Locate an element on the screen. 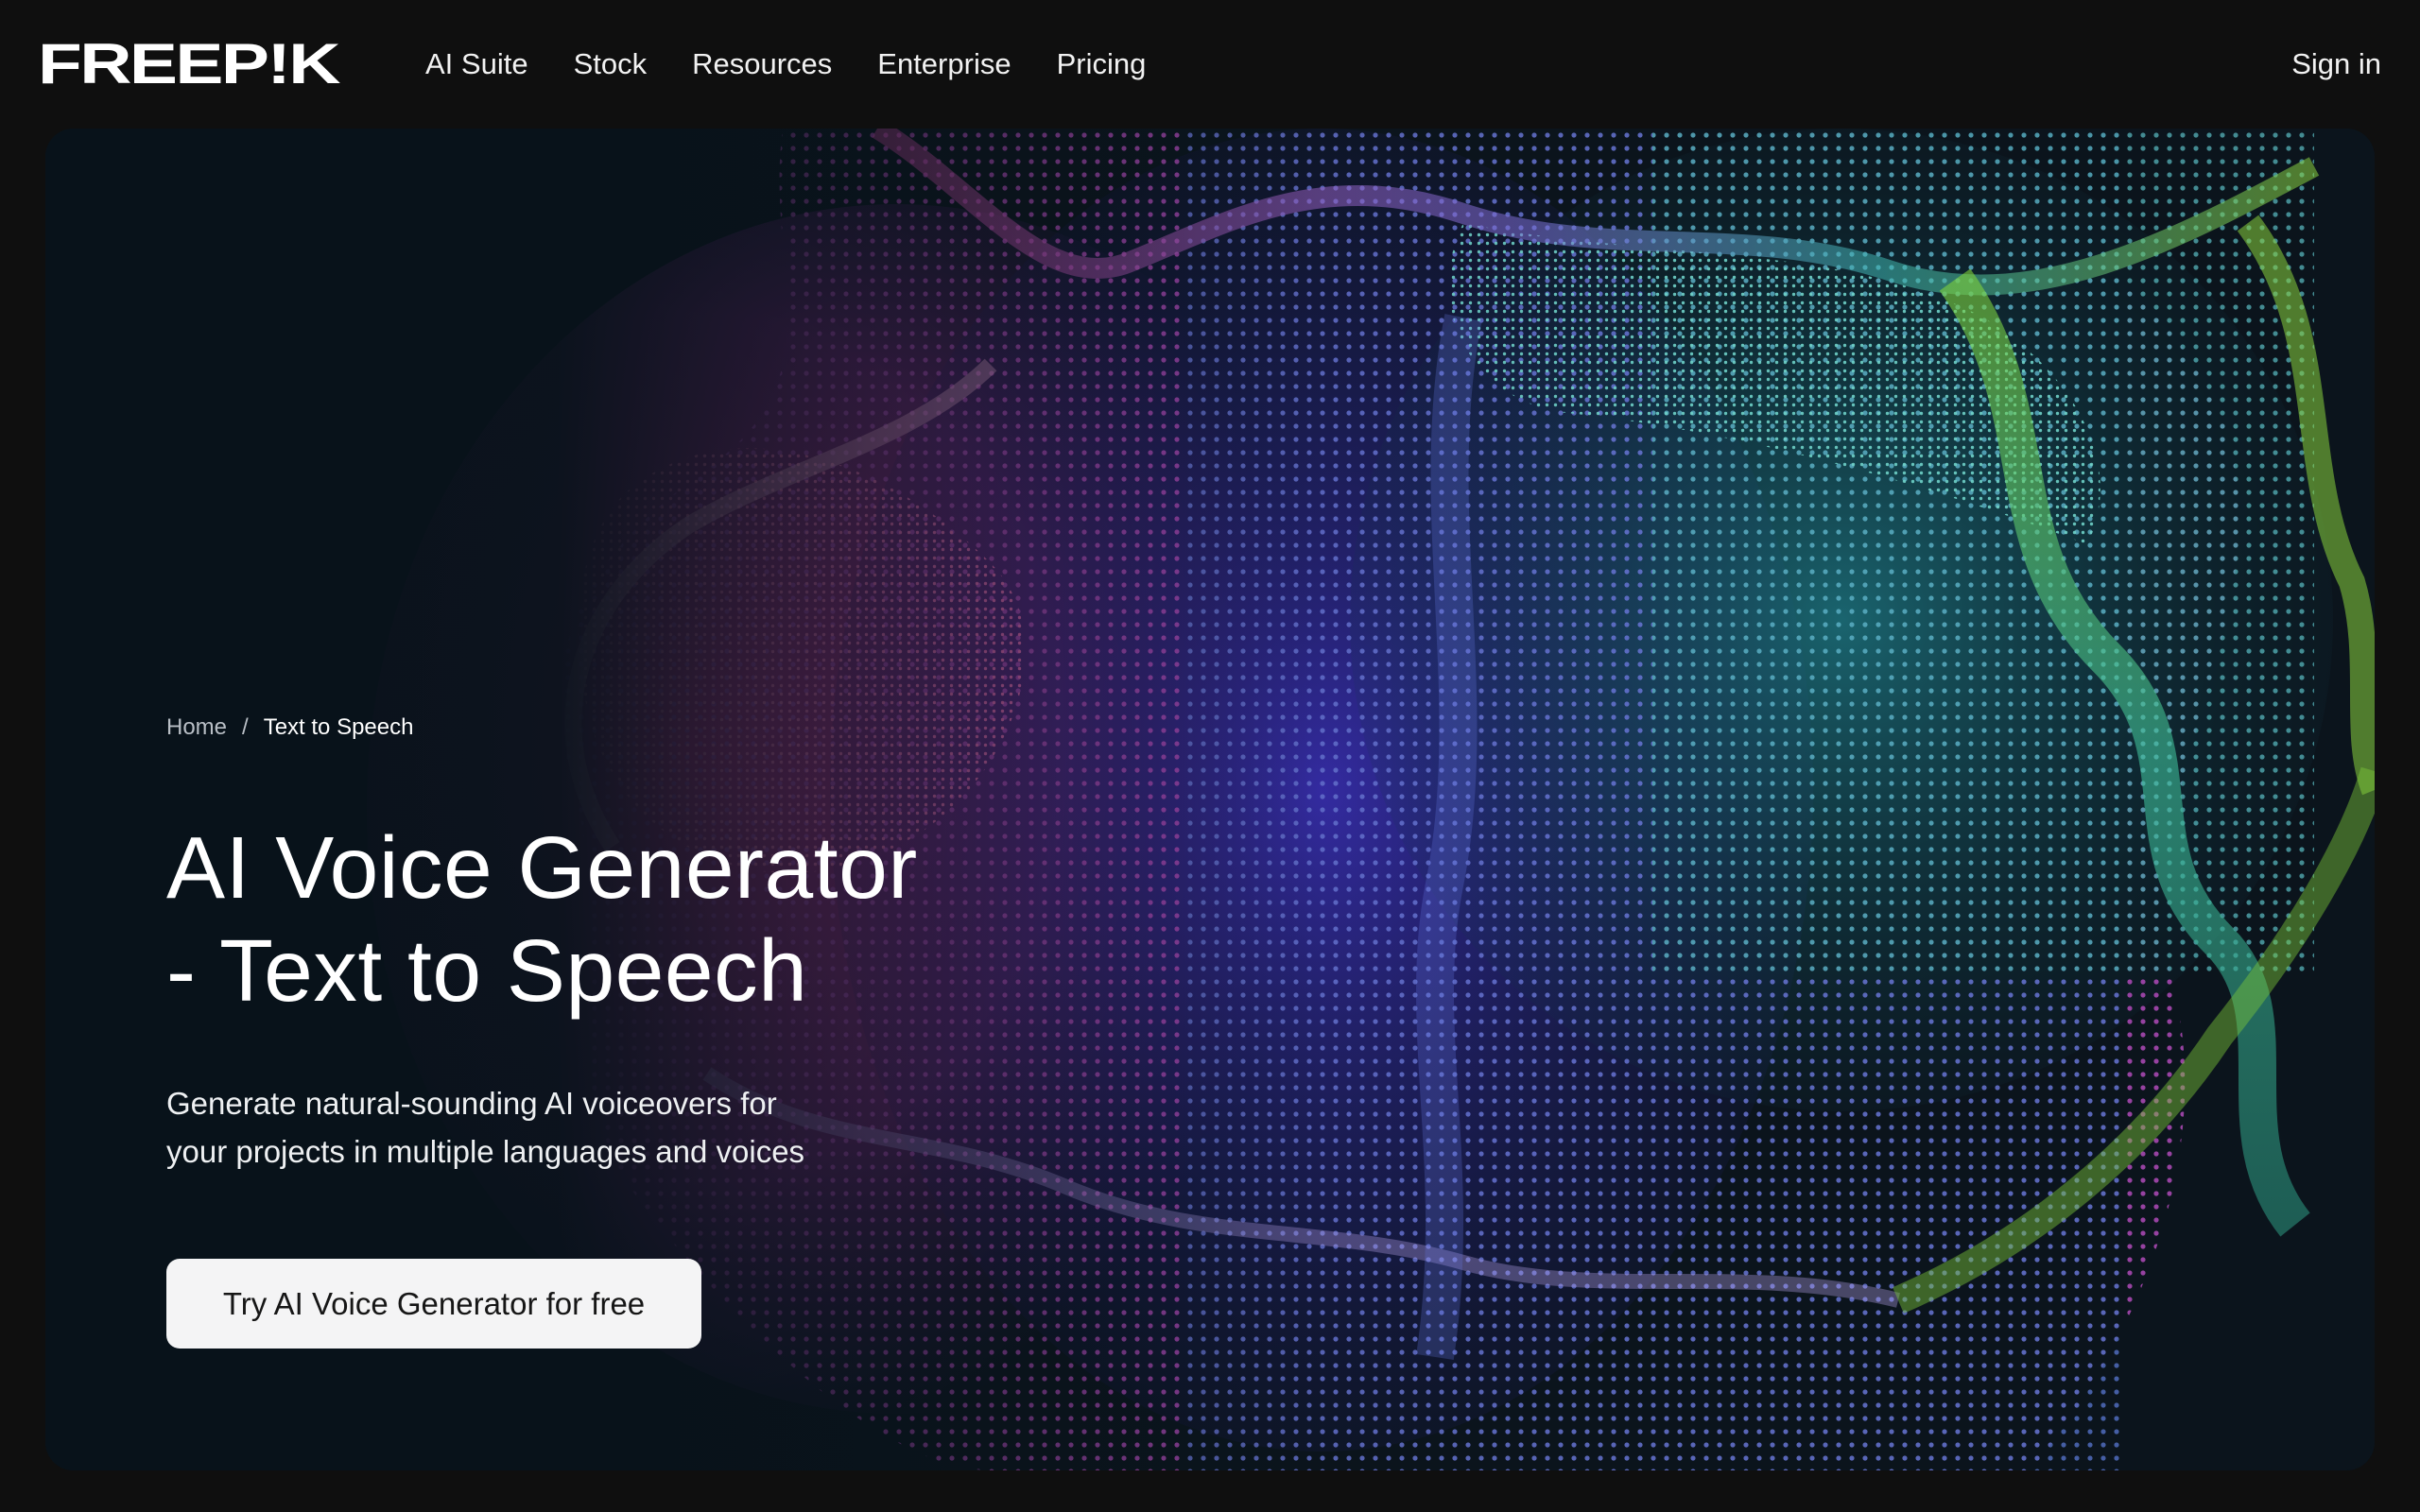  freepik-logo: FREEP!K is located at coordinates (189, 64).